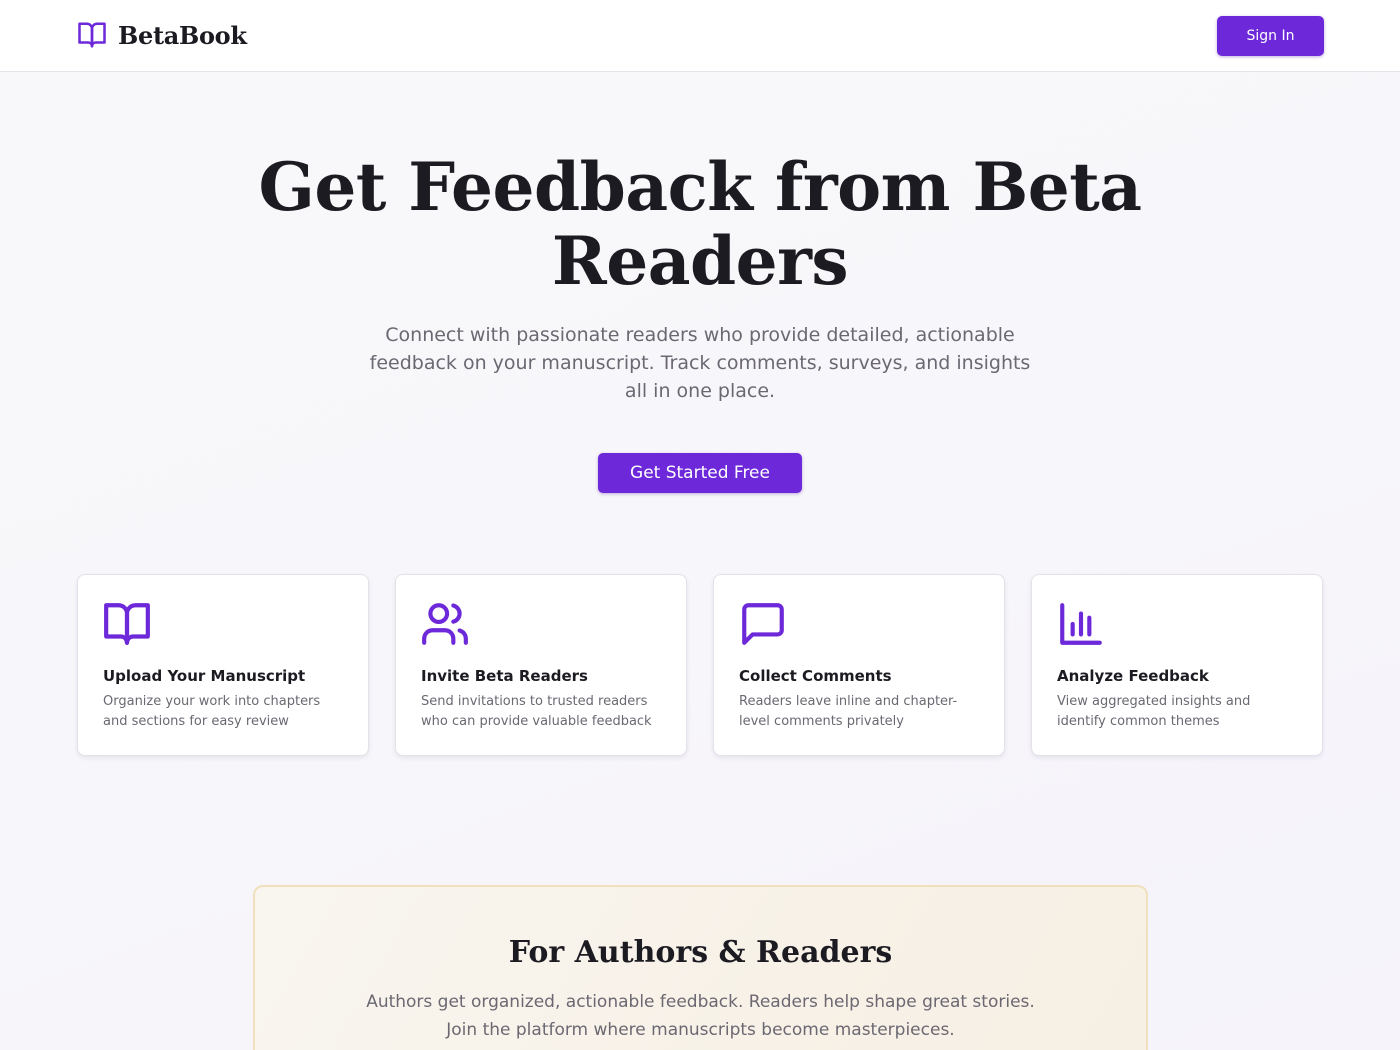  Describe the element at coordinates (204, 676) in the screenshot. I see `feature-title: Upload Your Manuscript` at that location.